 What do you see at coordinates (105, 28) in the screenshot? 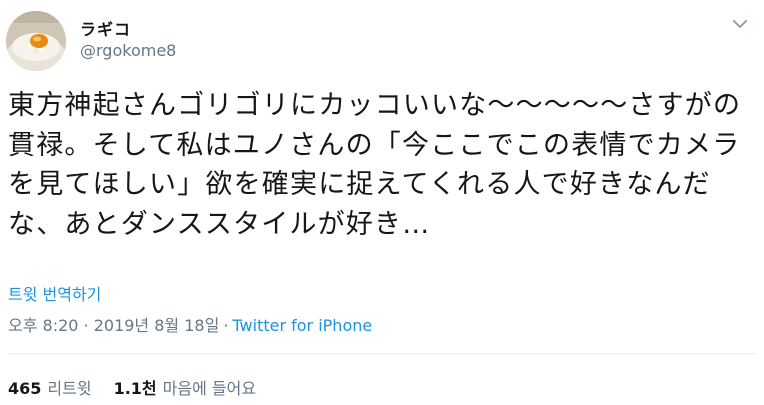
I see `author-display-name: ラギコ` at bounding box center [105, 28].